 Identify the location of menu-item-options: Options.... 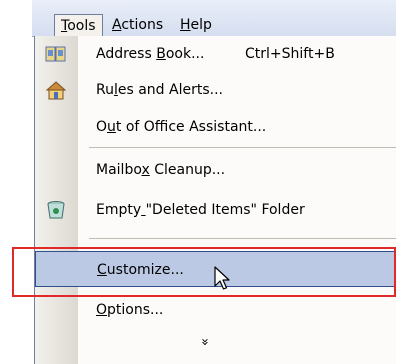
(215, 310).